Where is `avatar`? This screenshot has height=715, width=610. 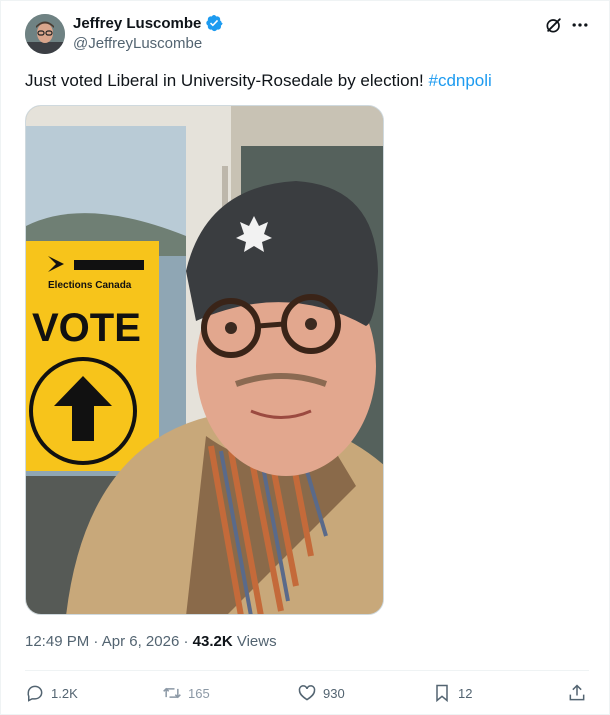 avatar is located at coordinates (45, 34).